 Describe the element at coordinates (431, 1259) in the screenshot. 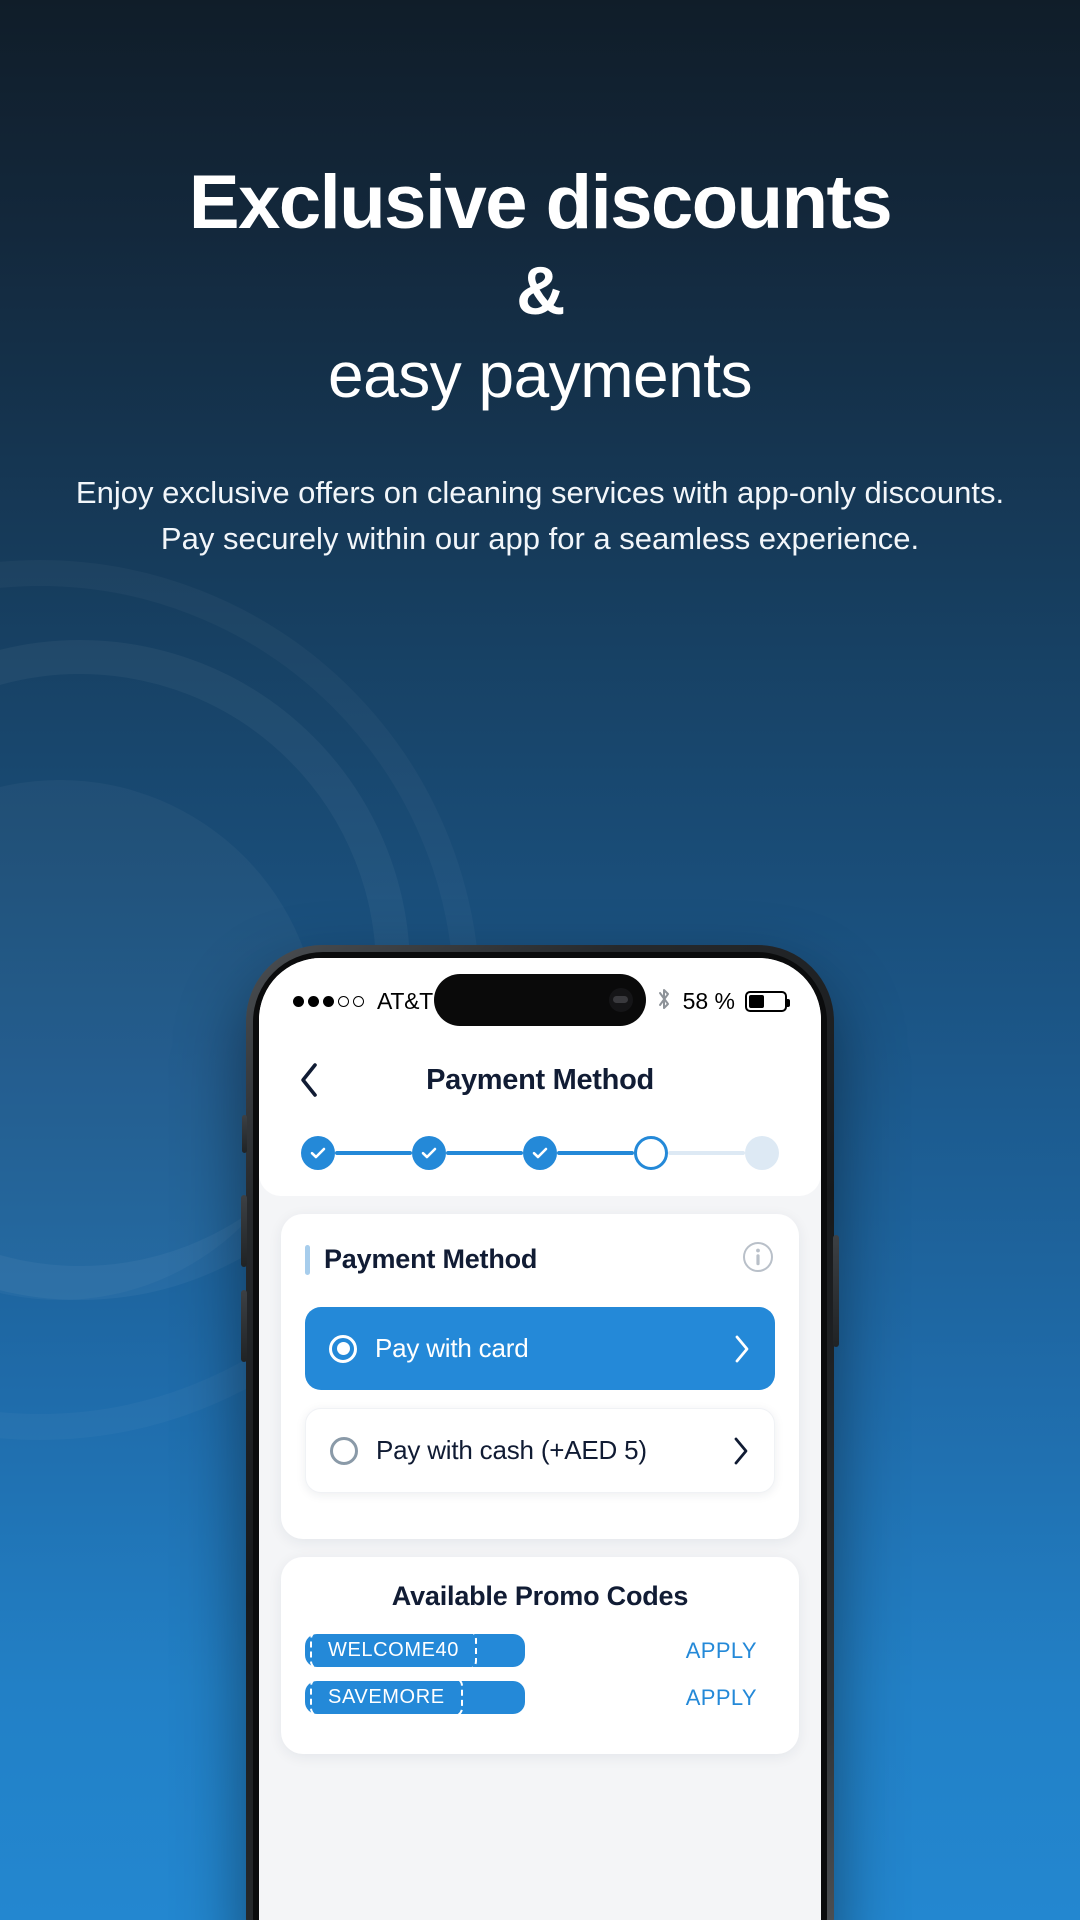

I see `payment-method-title: Payment Method` at that location.